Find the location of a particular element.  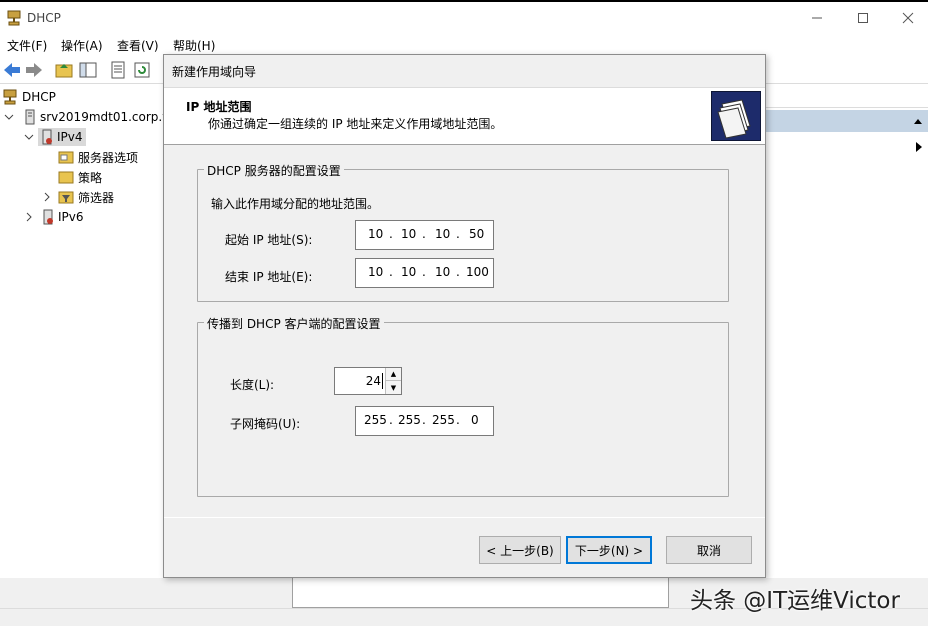

window-title: DHCP is located at coordinates (44, 18).